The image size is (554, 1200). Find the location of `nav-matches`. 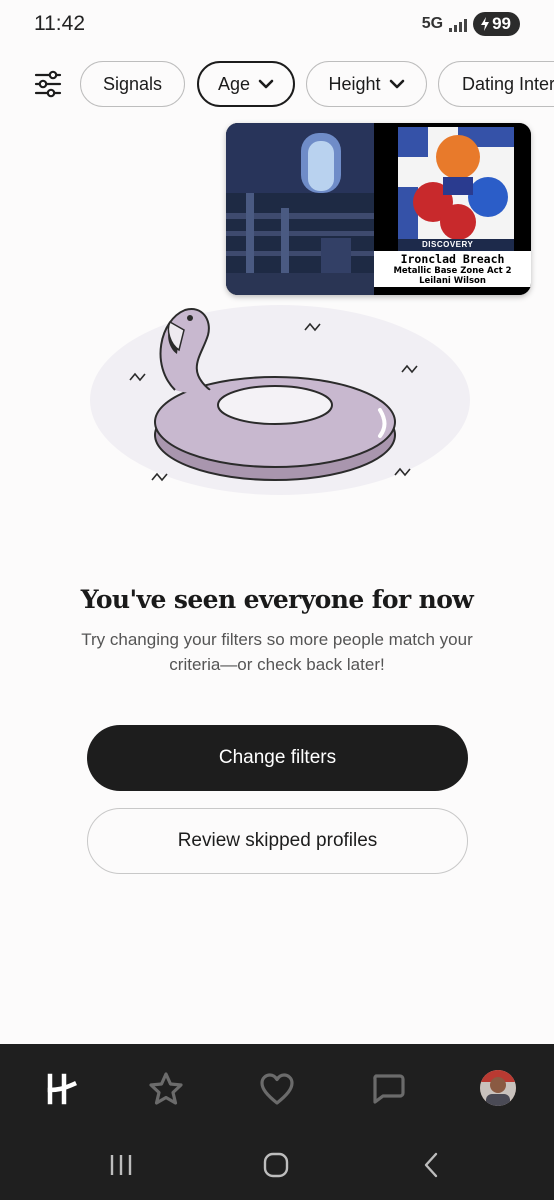

nav-matches is located at coordinates (388, 1089).